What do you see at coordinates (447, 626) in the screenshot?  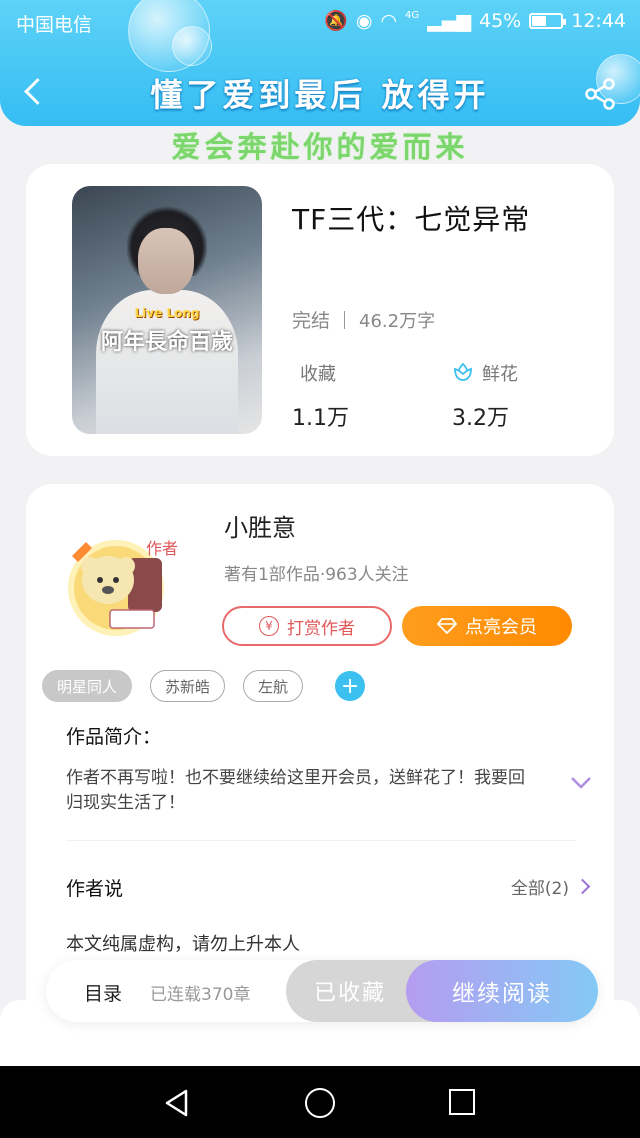 I see `diamond-icon` at bounding box center [447, 626].